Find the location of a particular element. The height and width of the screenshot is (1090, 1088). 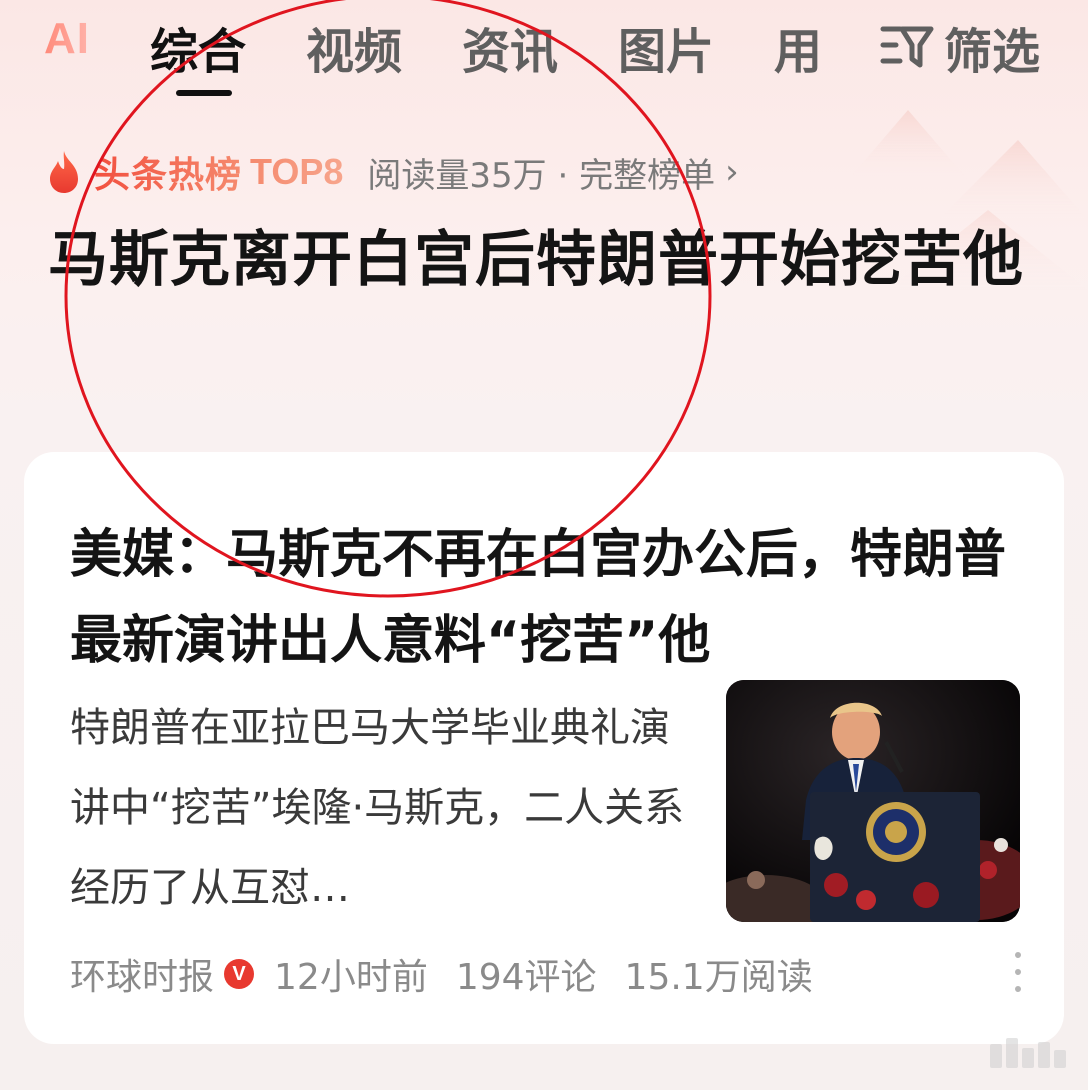

flame-icon is located at coordinates (64, 172).